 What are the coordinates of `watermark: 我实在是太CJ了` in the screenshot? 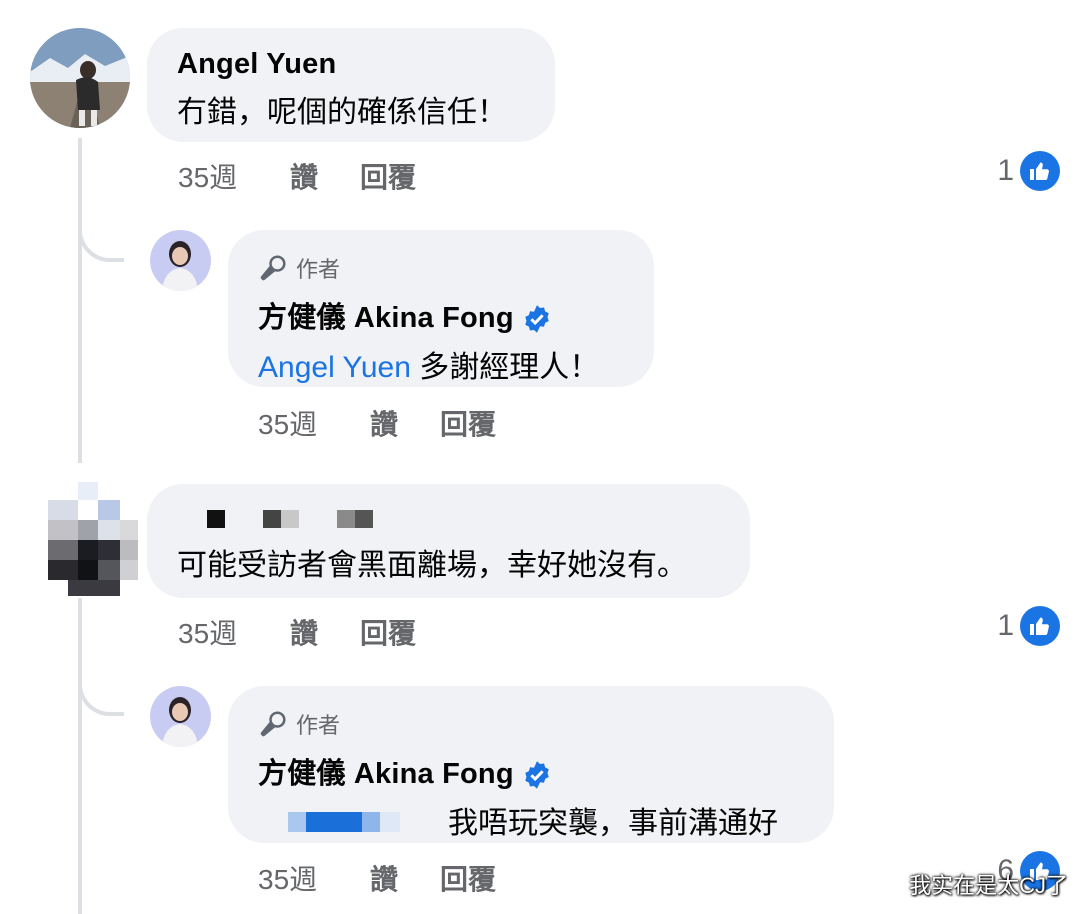 It's located at (988, 885).